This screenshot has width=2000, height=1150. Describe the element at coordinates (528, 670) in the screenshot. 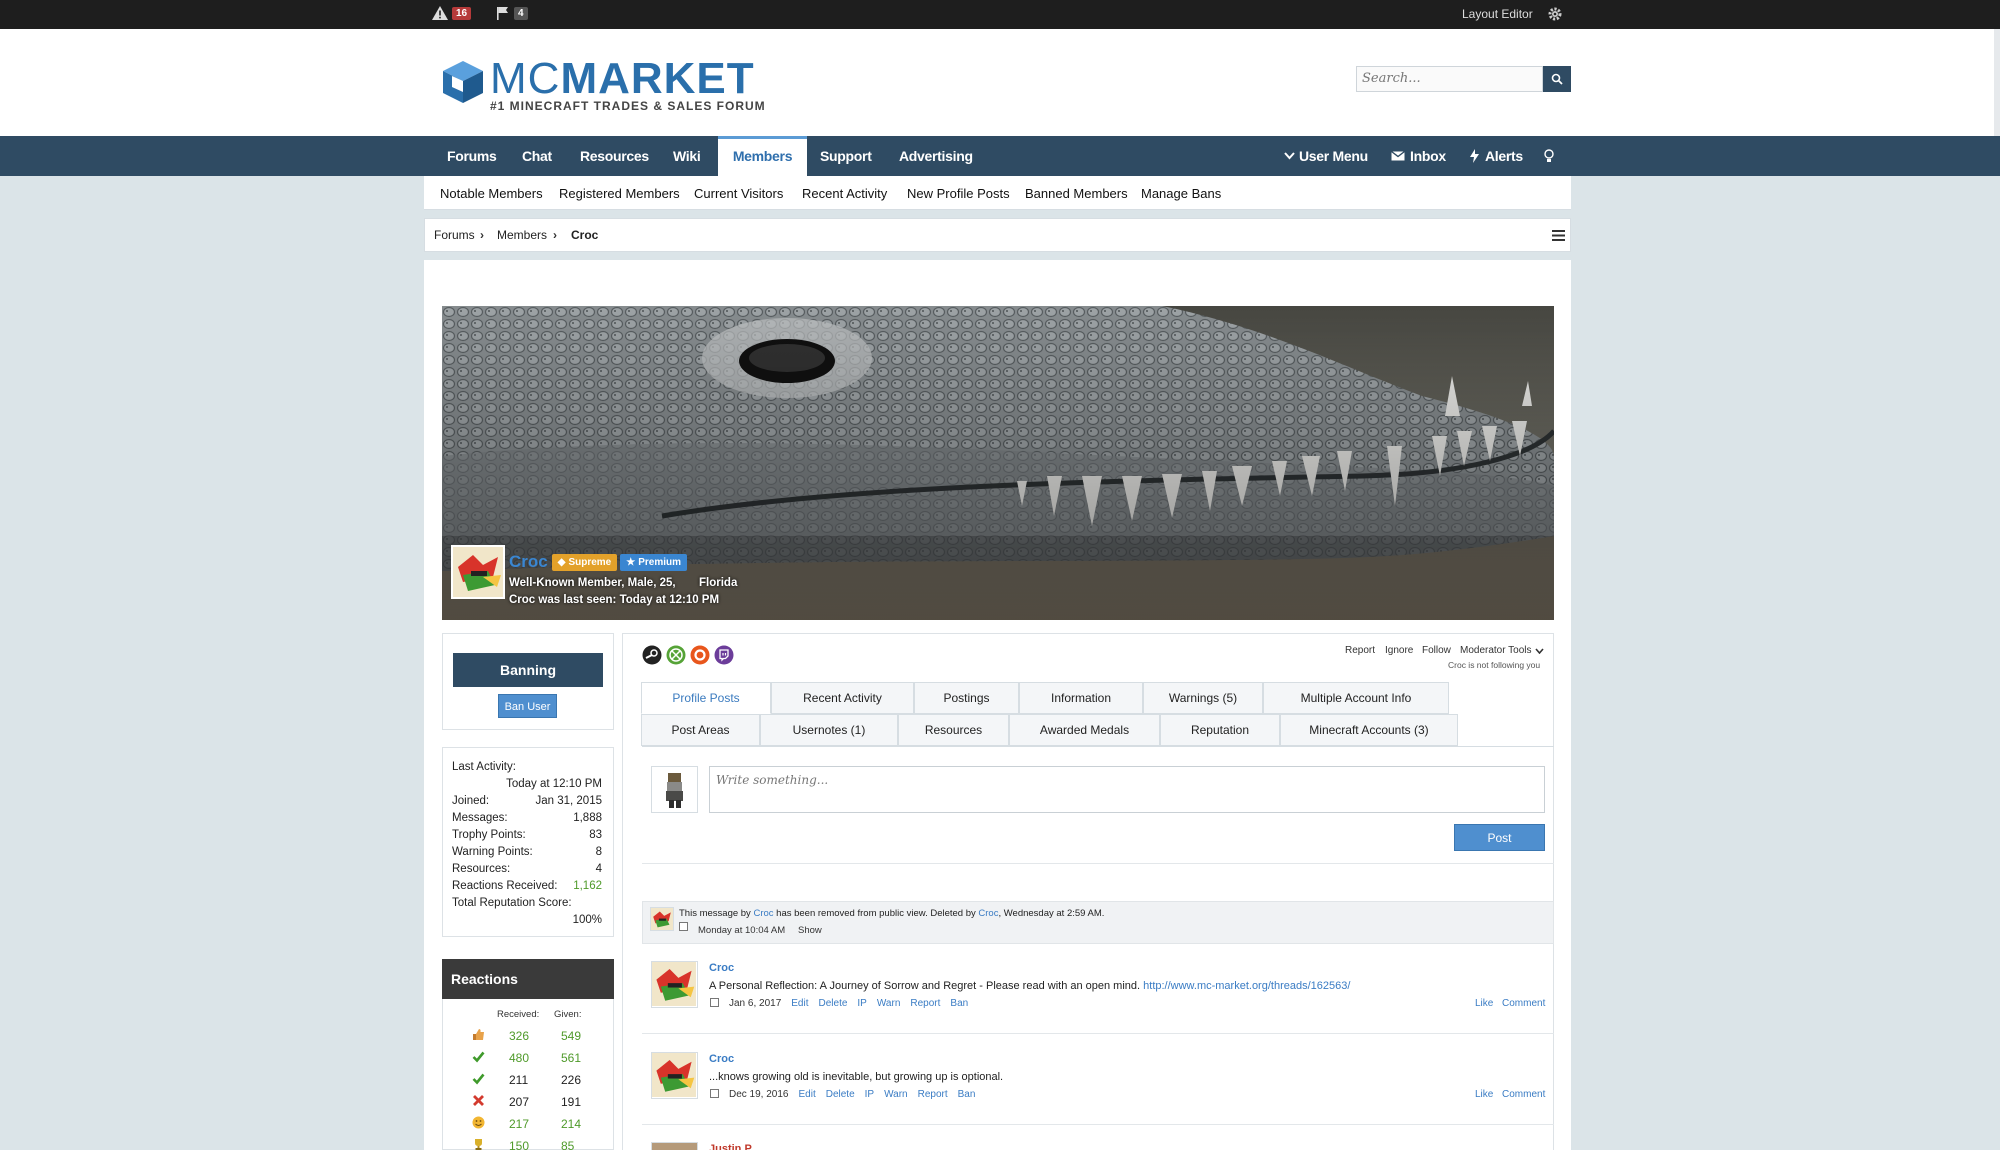

I see `banning-title: Banning` at that location.